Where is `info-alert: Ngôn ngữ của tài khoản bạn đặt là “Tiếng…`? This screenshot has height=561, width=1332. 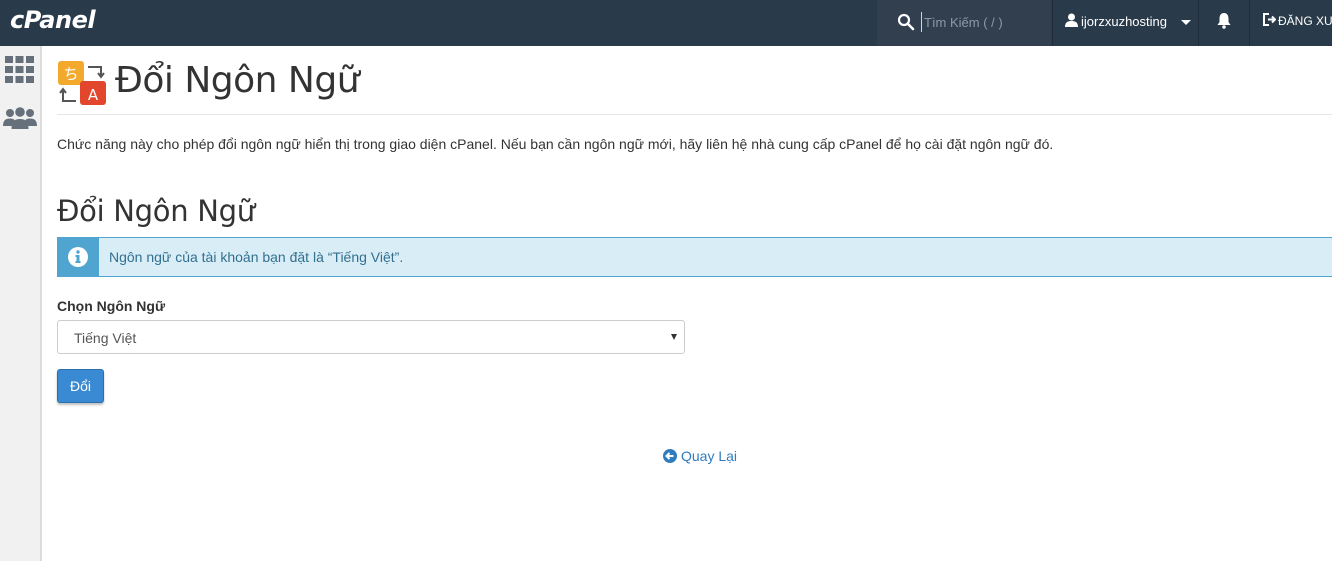 info-alert: Ngôn ngữ của tài khoản bạn đặt là “Tiếng… is located at coordinates (694, 257).